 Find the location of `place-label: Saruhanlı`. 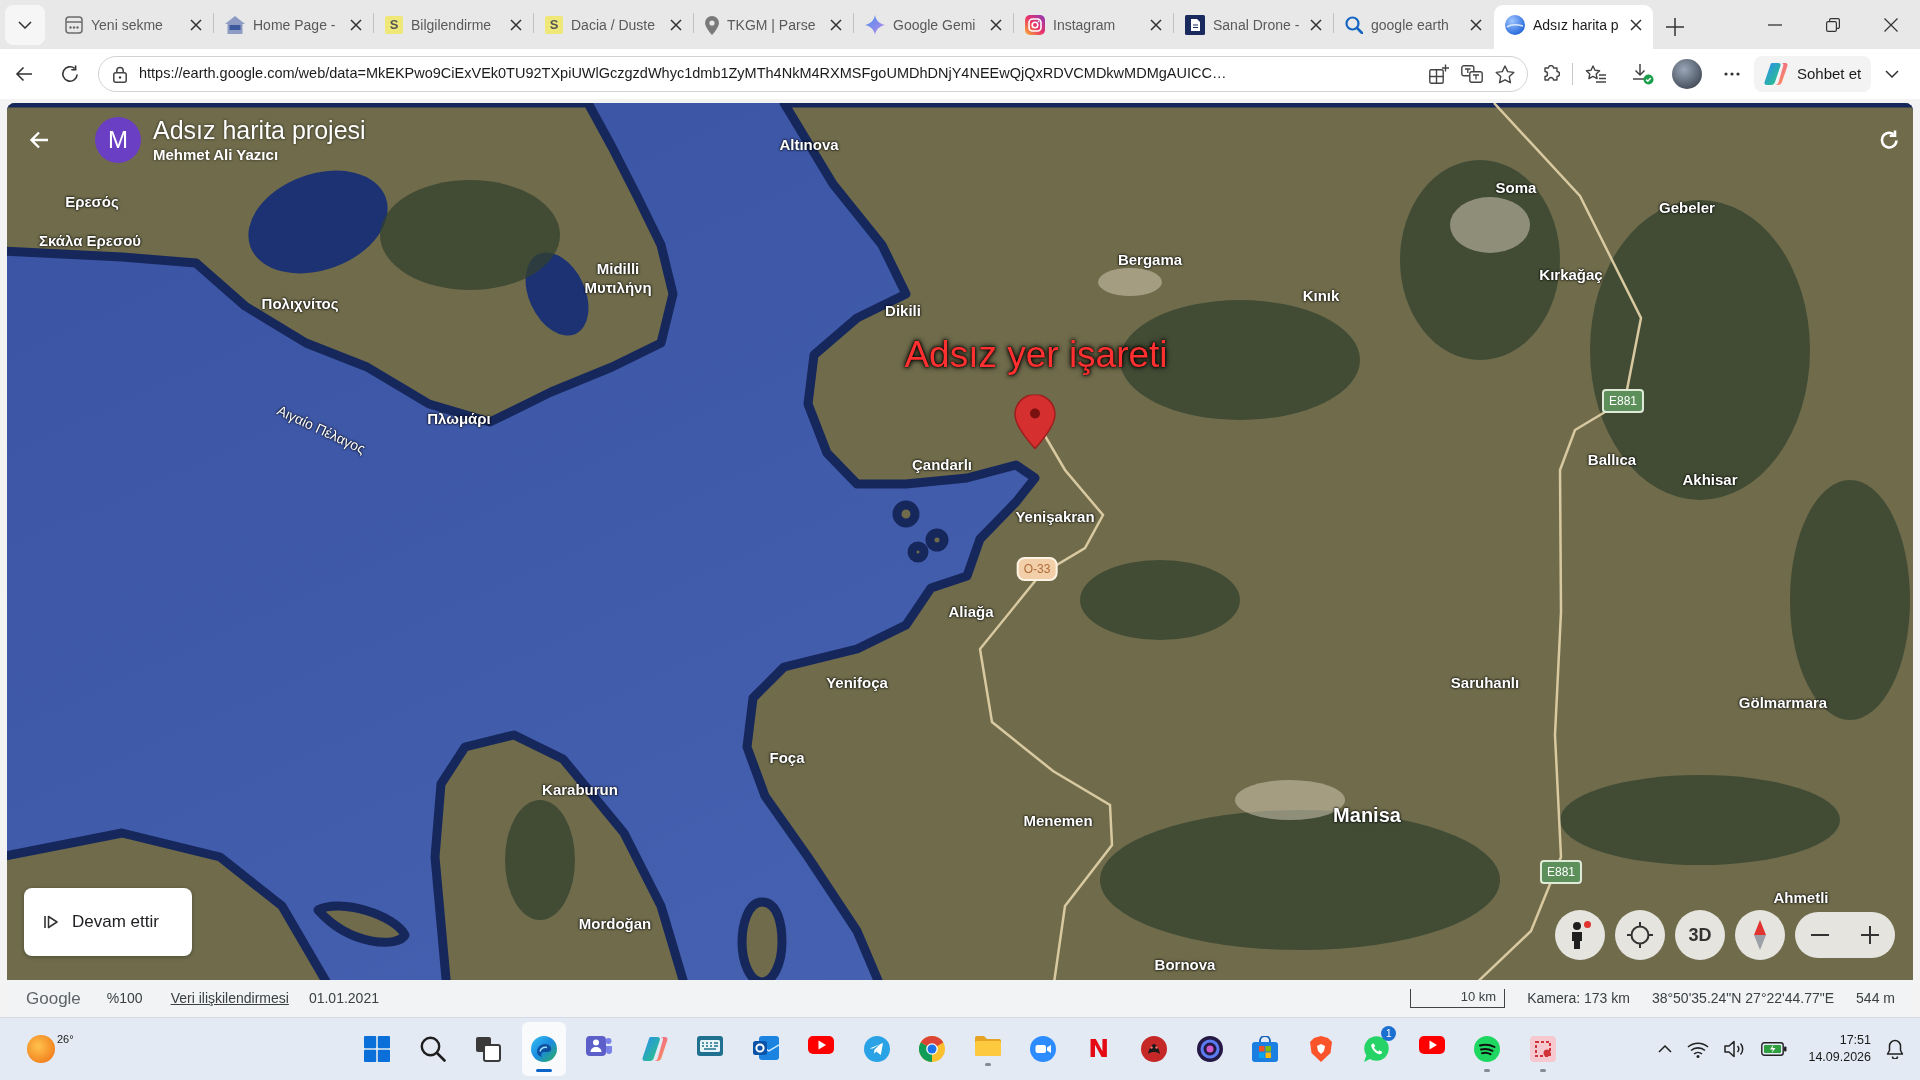

place-label: Saruhanlı is located at coordinates (1485, 683).